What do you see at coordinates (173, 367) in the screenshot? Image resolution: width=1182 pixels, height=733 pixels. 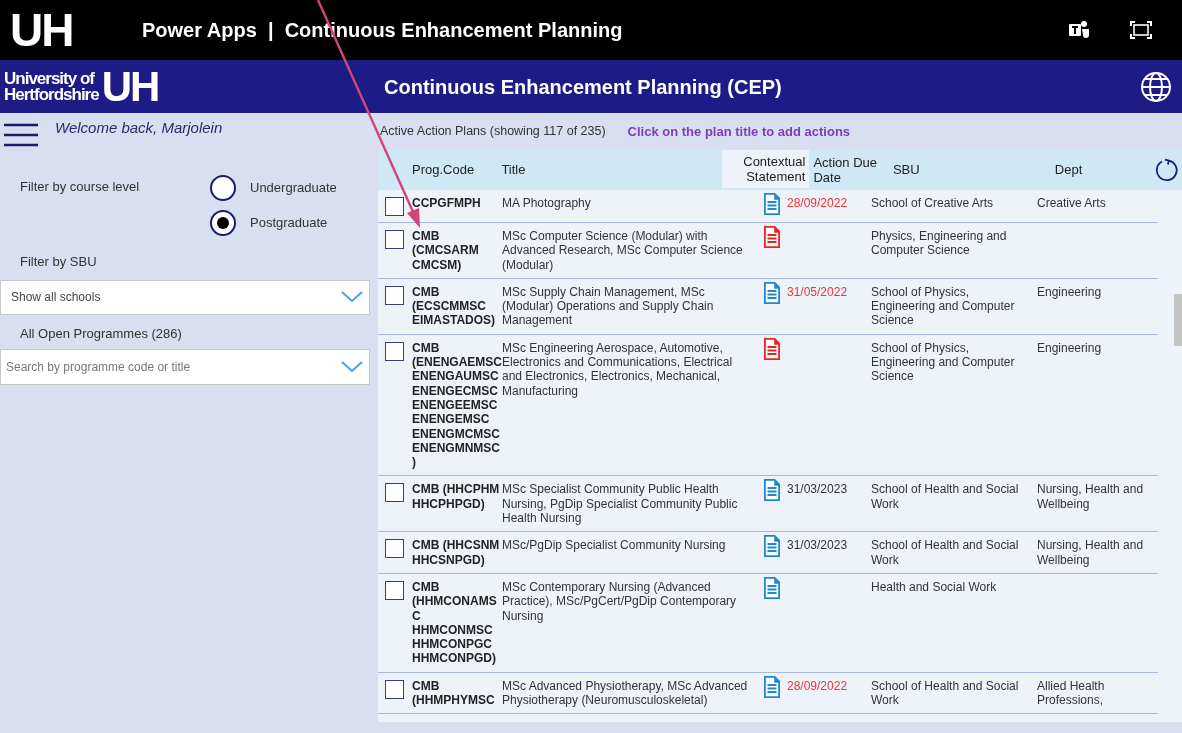 I see `programme-search-input: Search by programme code or title` at bounding box center [173, 367].